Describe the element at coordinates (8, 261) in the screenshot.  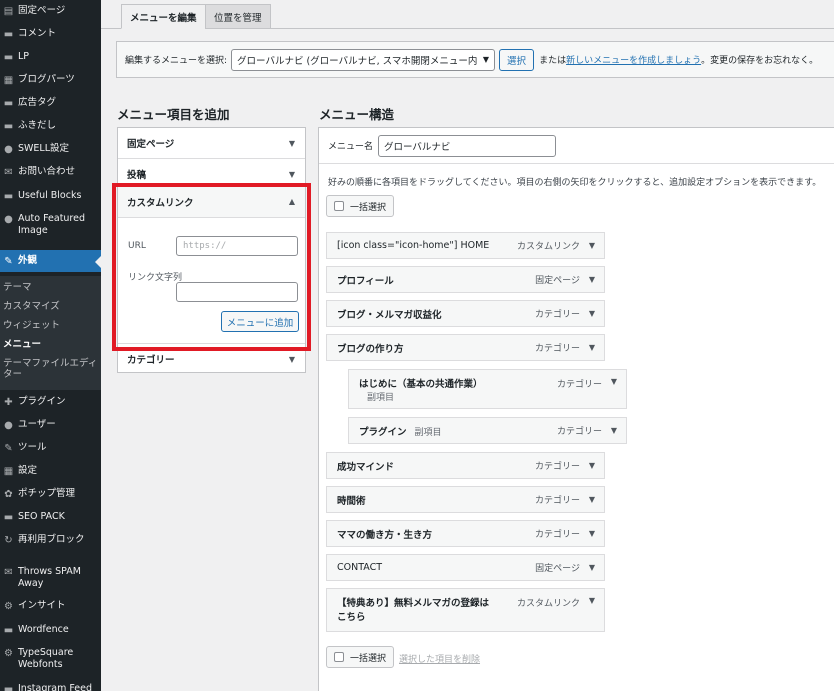
I see `appearance-icon: ✎` at that location.